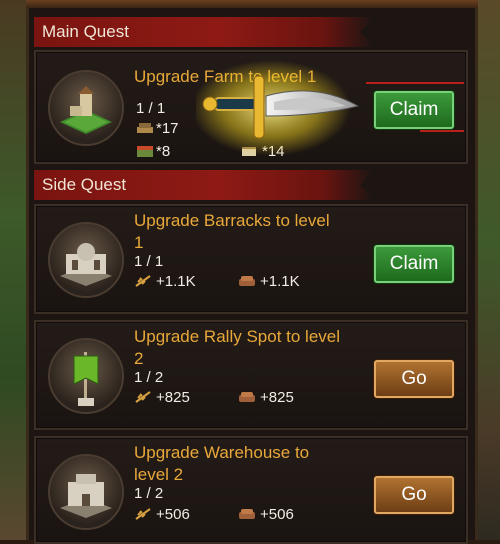 The height and width of the screenshot is (544, 500). What do you see at coordinates (237, 347) in the screenshot?
I see `side-quest-title: Upgrade Rally Spot to level 2` at bounding box center [237, 347].